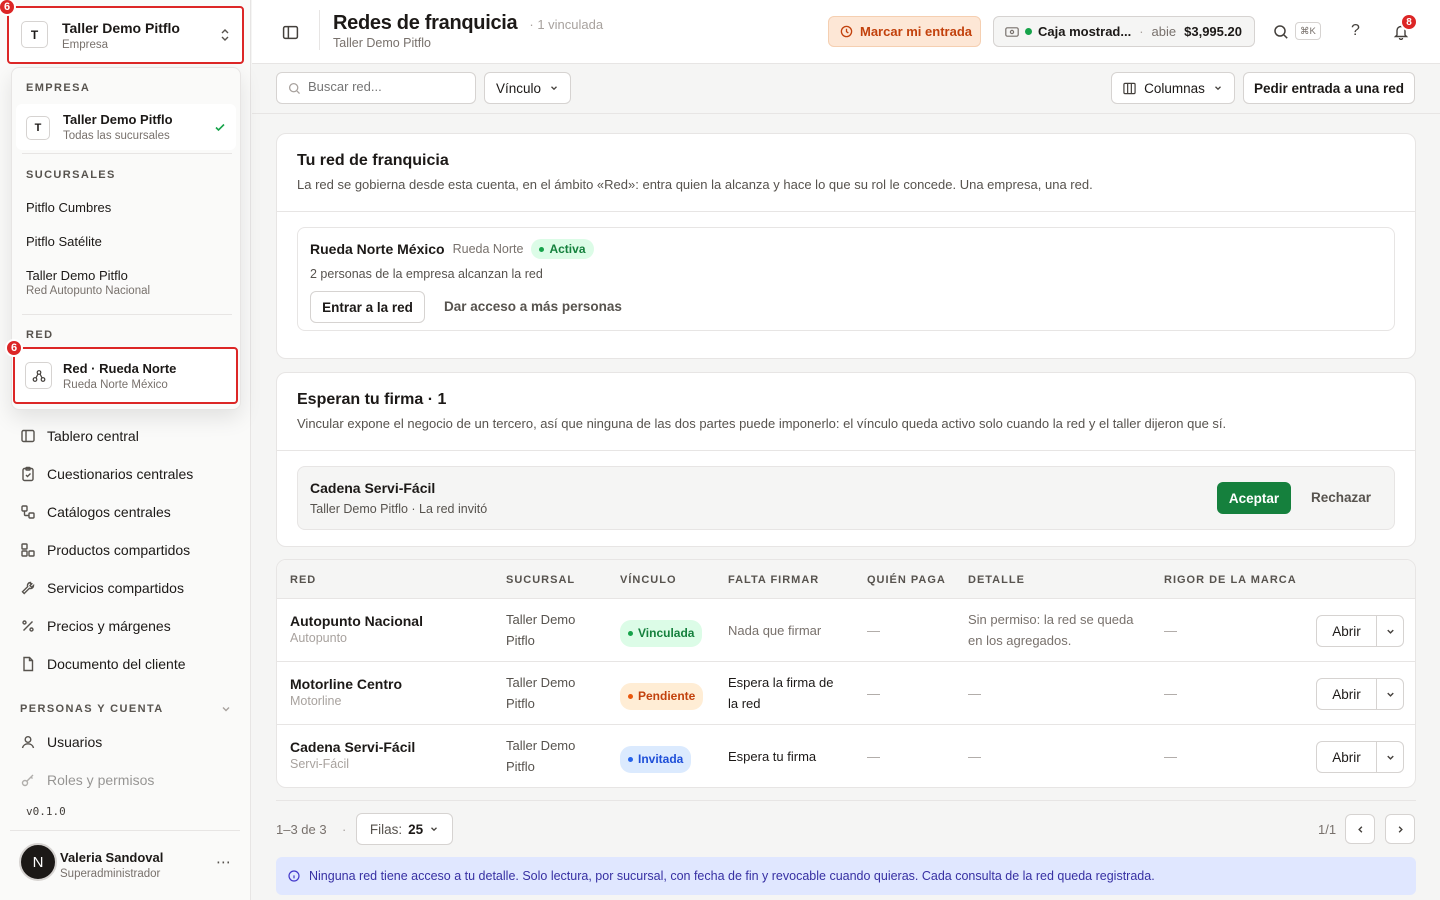 Image resolution: width=1440 pixels, height=900 pixels. Describe the element at coordinates (1164, 31) in the screenshot. I see `register-status: abie` at that location.